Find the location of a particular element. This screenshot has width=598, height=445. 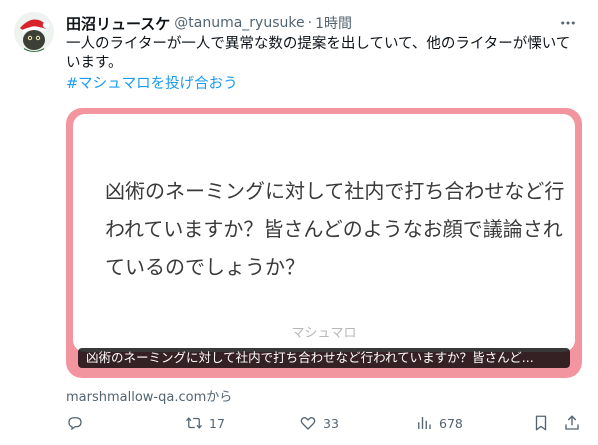

avatar-image is located at coordinates (34, 32).